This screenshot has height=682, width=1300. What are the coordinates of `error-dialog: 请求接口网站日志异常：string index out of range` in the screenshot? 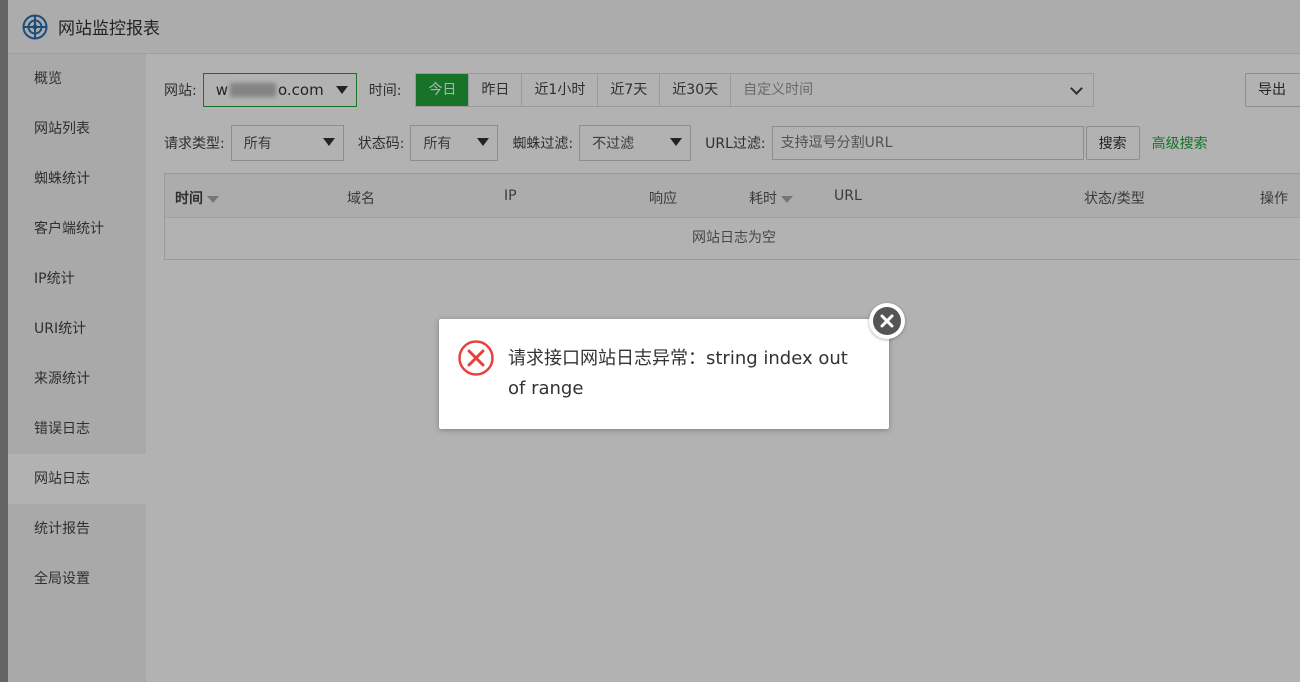 It's located at (664, 374).